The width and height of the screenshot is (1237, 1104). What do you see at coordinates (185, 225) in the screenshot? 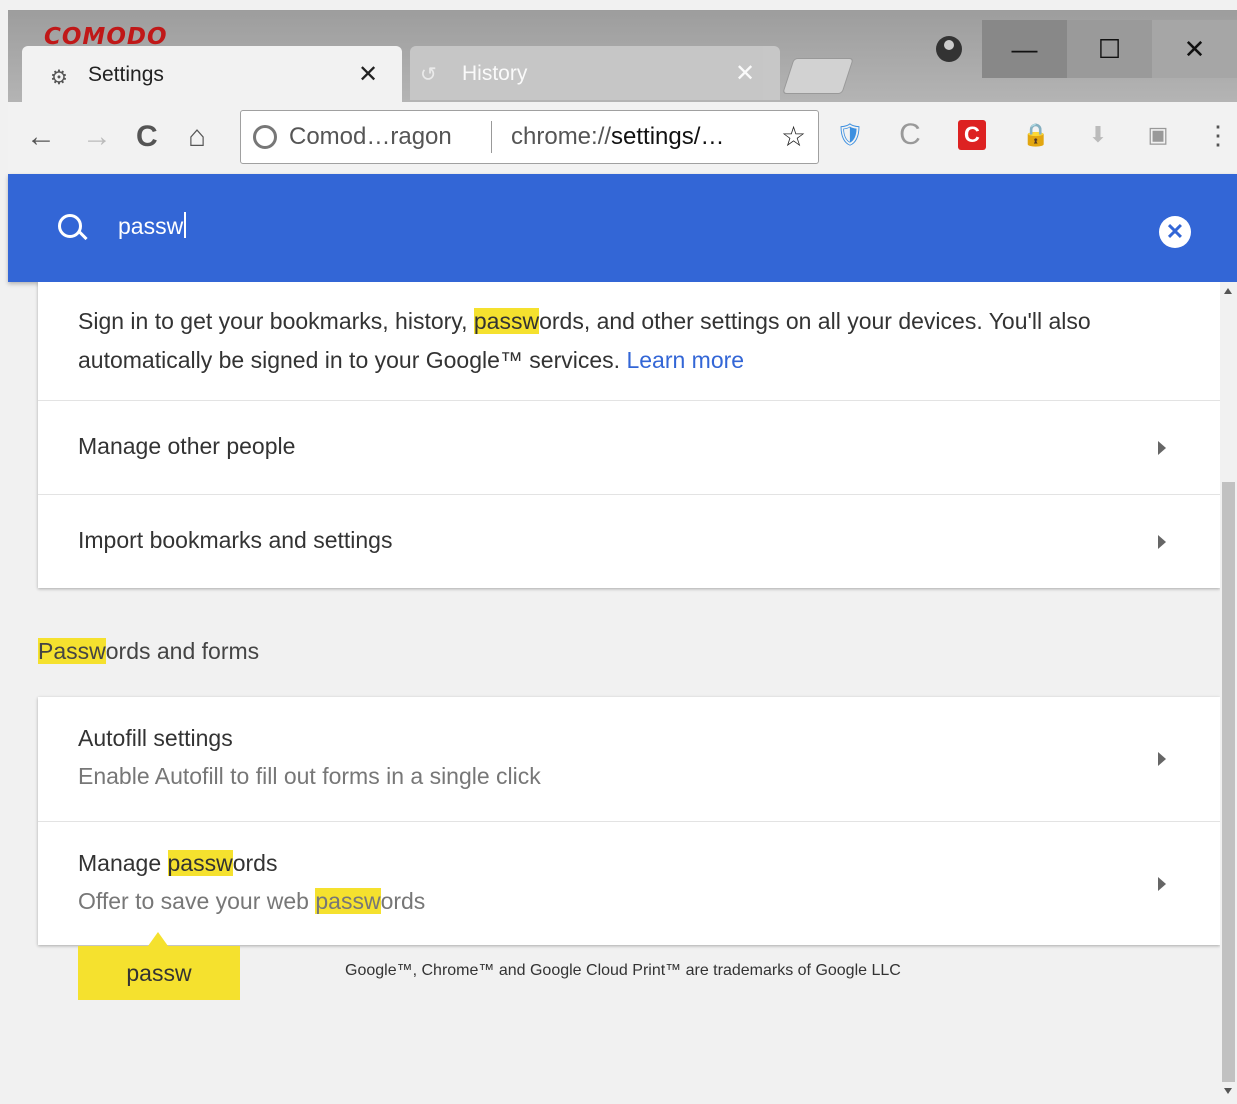
I see `text-caret` at bounding box center [185, 225].